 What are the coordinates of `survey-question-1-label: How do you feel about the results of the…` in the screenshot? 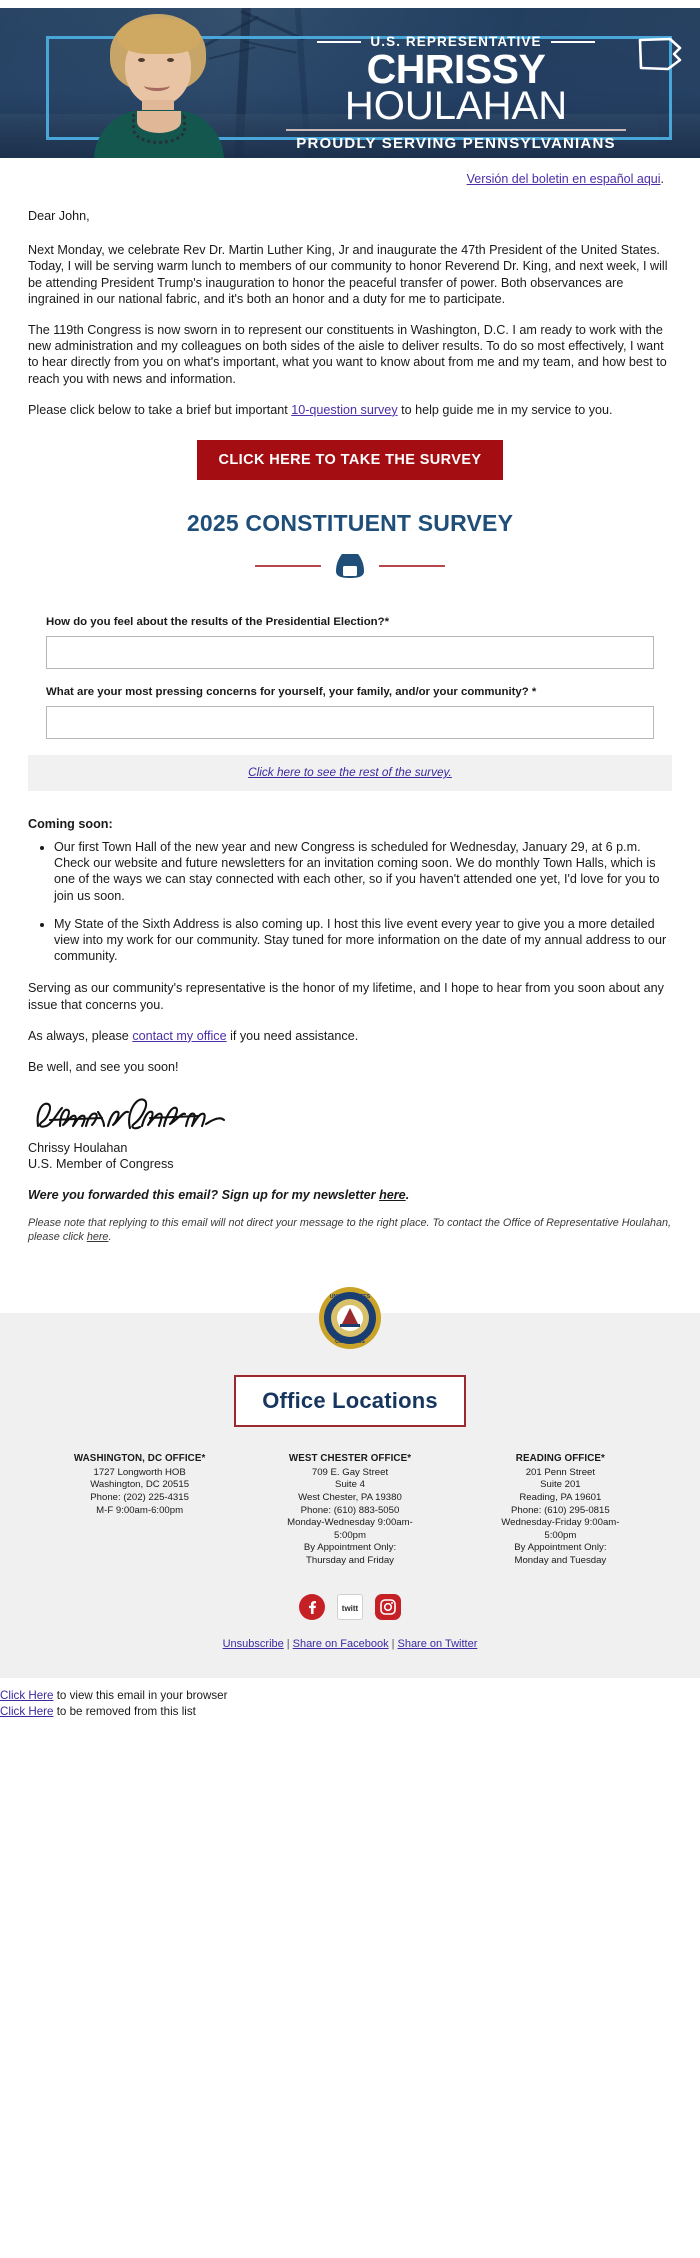 It's located at (218, 622).